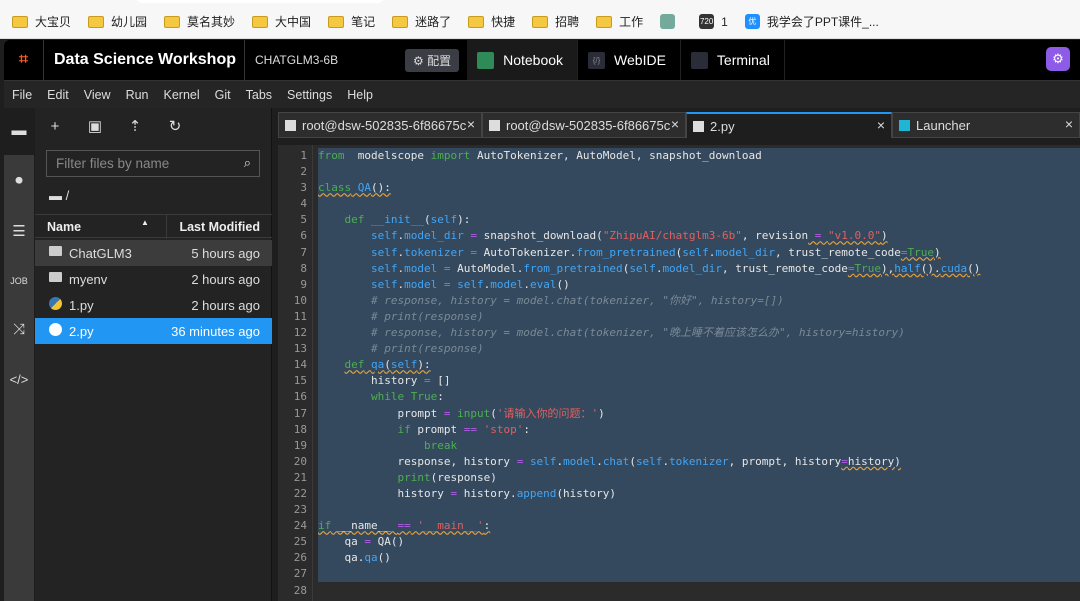 The image size is (1080, 601). What do you see at coordinates (24, 60) in the screenshot?
I see `dsw-logo-icon: ⌗` at bounding box center [24, 60].